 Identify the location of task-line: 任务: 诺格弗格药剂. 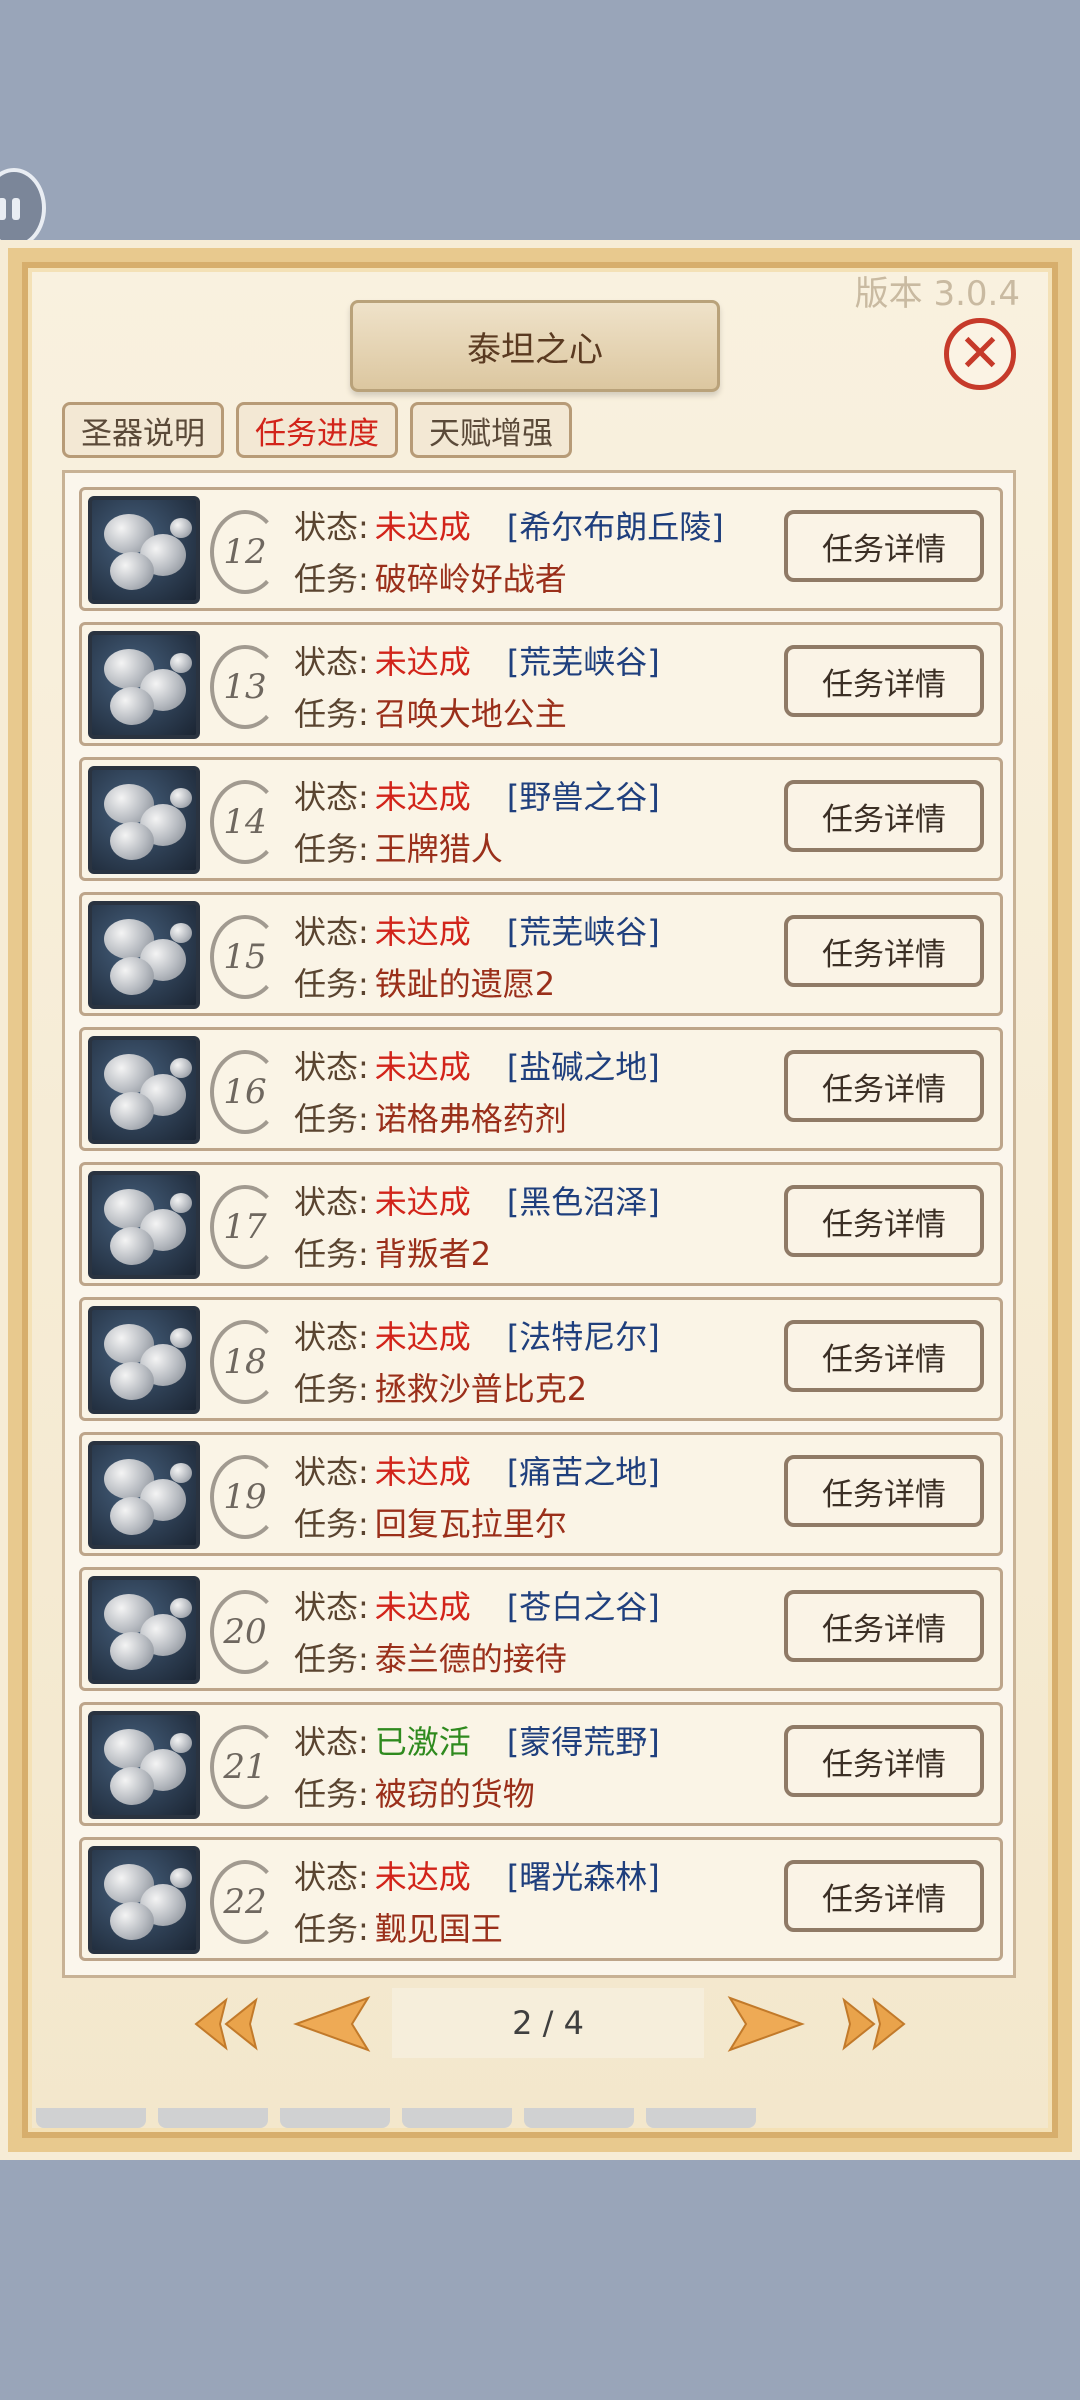
(430, 1117).